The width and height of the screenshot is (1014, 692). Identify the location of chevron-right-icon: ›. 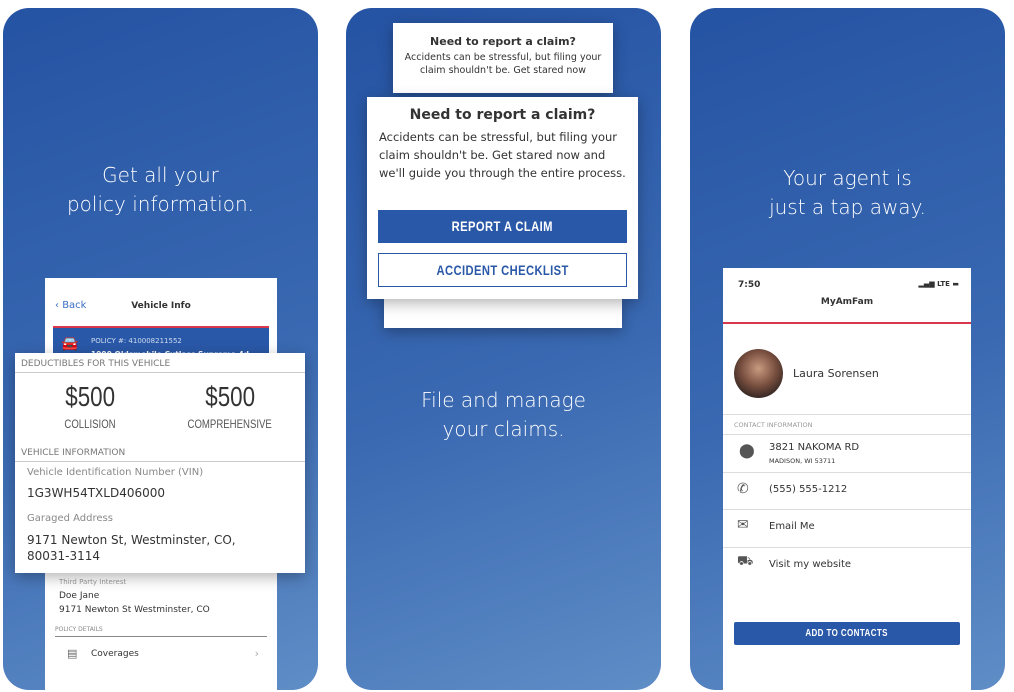
(256, 653).